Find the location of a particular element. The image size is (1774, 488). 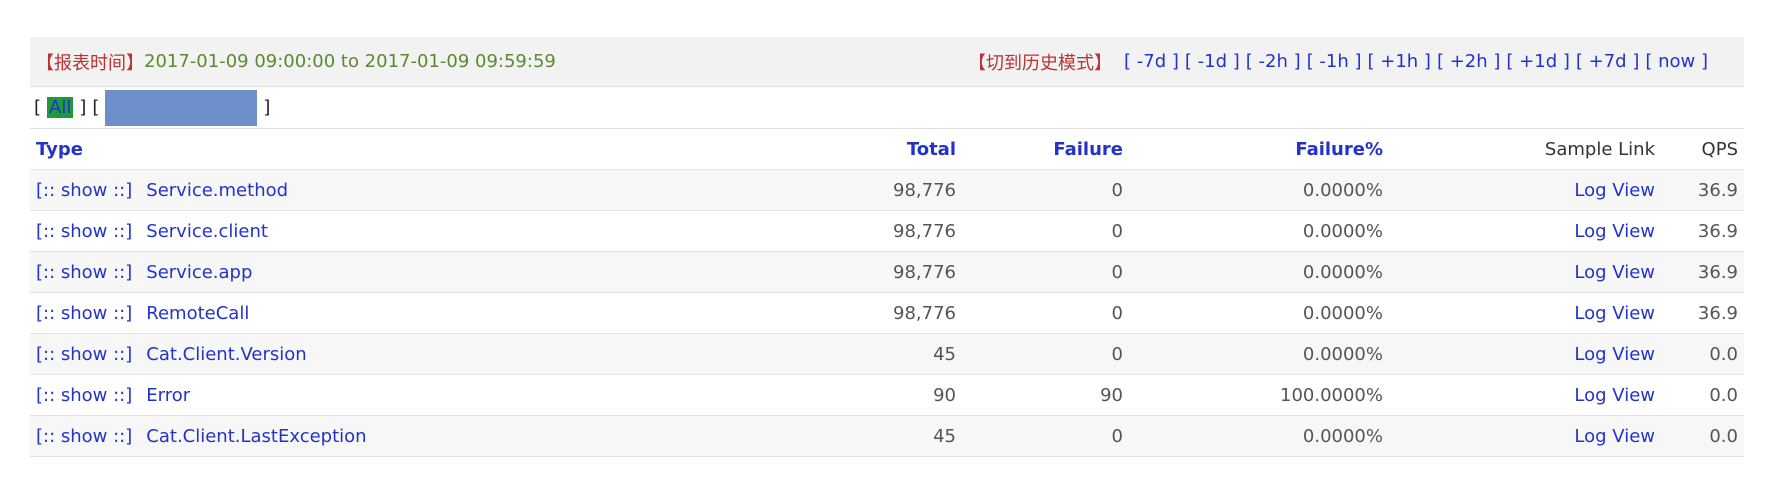

column-header-type: Type is located at coordinates (380, 149).